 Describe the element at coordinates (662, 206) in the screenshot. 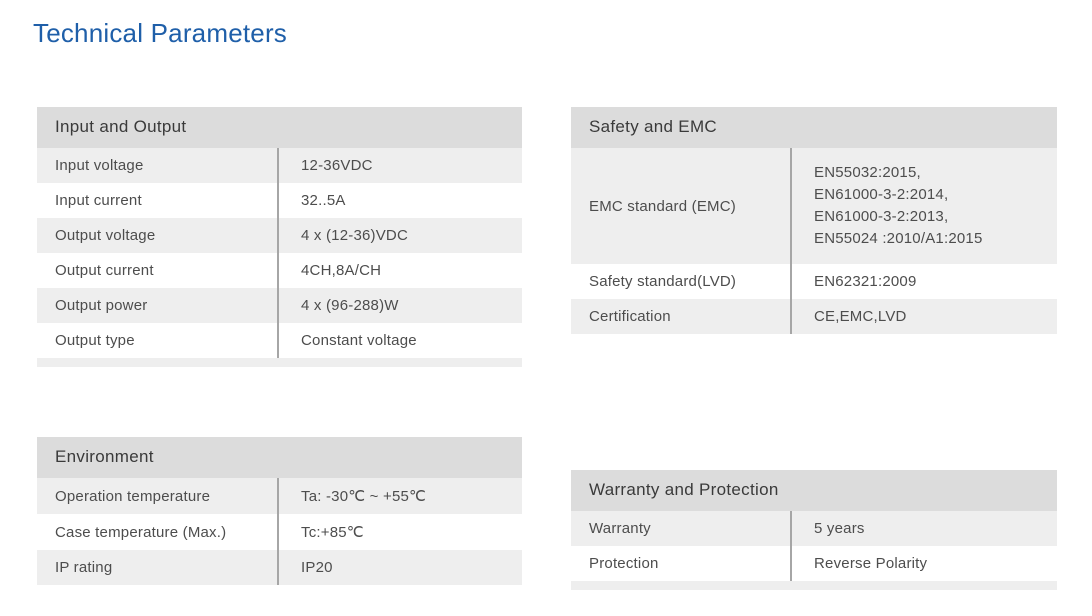

I see `row-label: EMC standard (EMC)` at that location.